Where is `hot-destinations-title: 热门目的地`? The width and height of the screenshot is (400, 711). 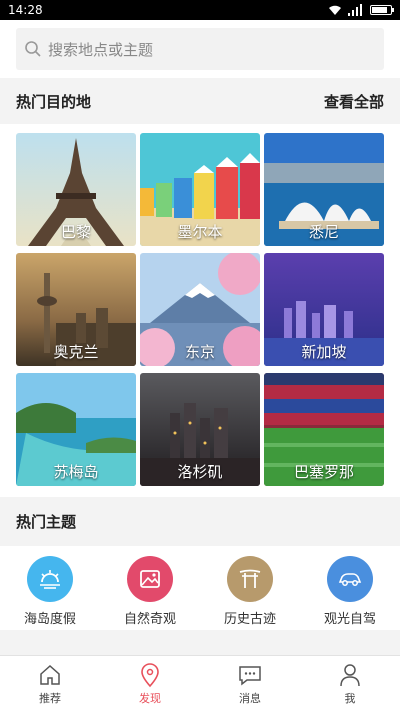 hot-destinations-title: 热门目的地 is located at coordinates (54, 101).